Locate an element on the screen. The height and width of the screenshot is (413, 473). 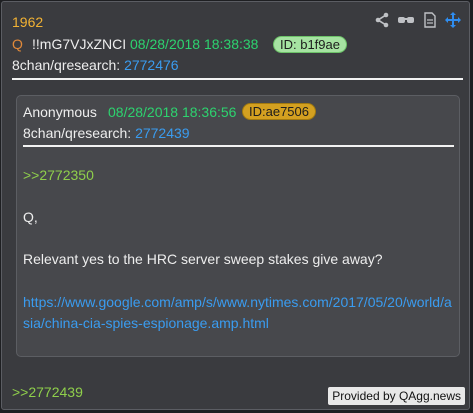
quoted-id-badge: ID:ae7506 is located at coordinates (279, 111).